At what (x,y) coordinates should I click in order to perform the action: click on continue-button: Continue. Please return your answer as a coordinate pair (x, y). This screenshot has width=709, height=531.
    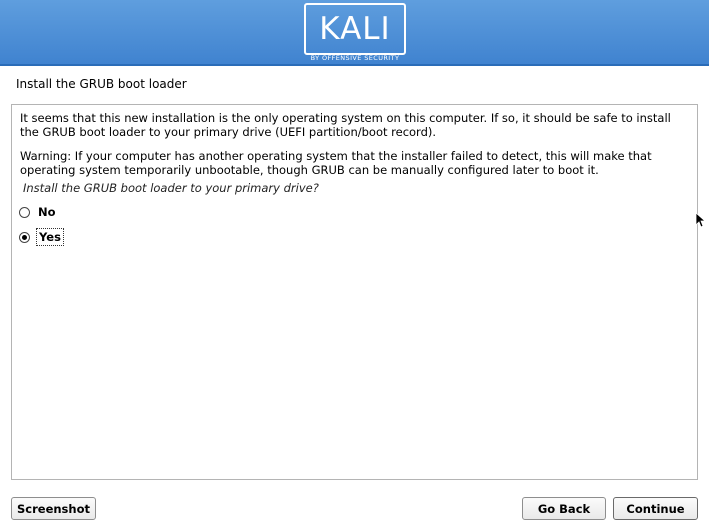
    Looking at the image, I should click on (655, 508).